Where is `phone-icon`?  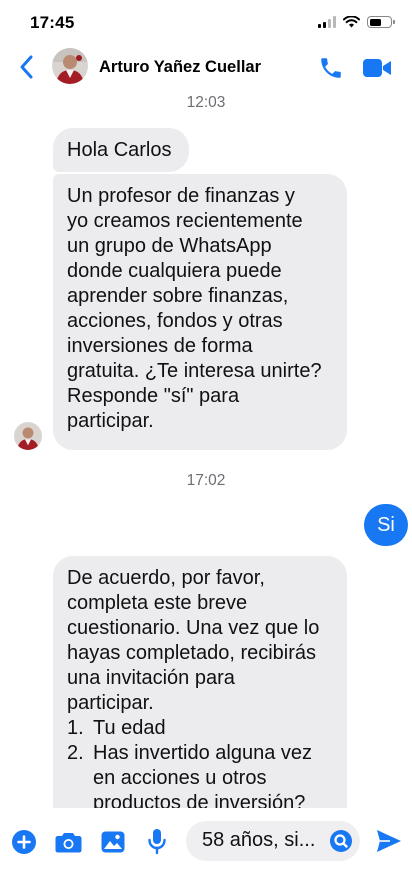 phone-icon is located at coordinates (331, 68).